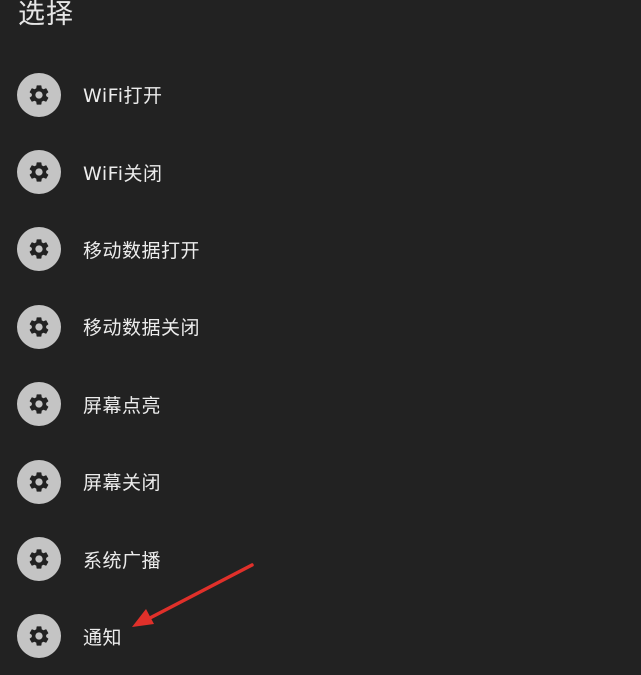  What do you see at coordinates (122, 560) in the screenshot?
I see `list-item-label: 系统广播` at bounding box center [122, 560].